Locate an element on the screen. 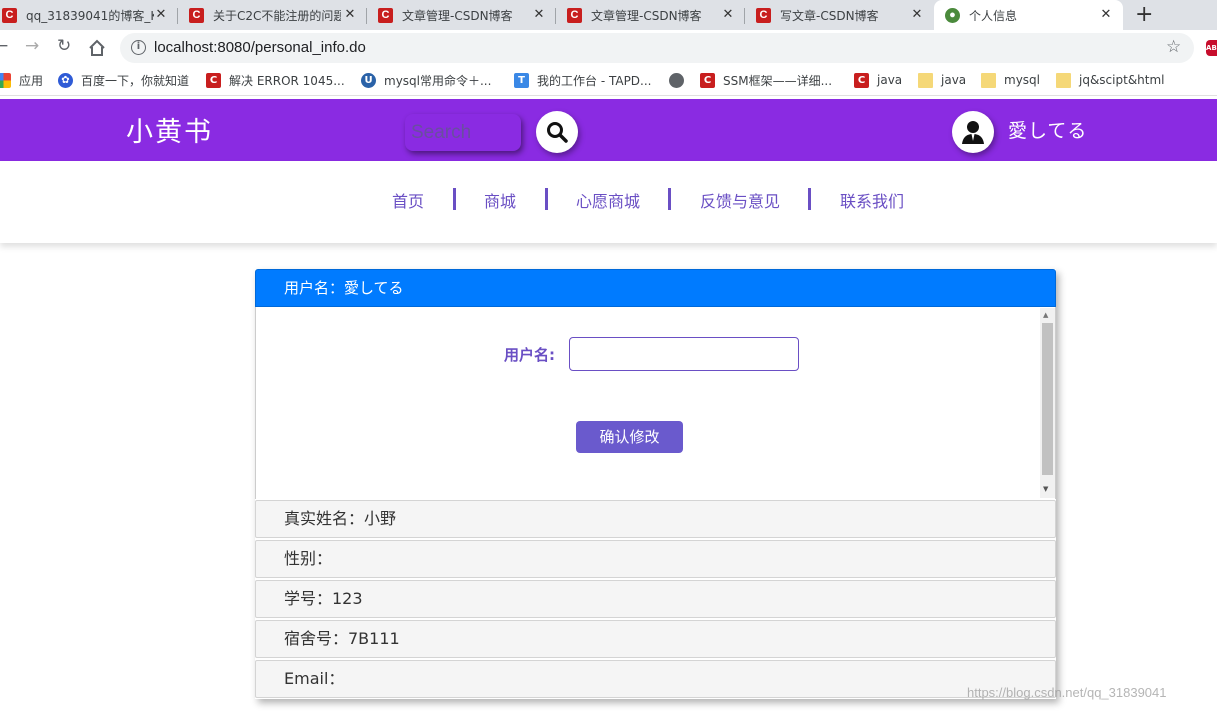 The width and height of the screenshot is (1217, 712). tab-title: 写文章-CSDN博客 is located at coordinates (829, 15).